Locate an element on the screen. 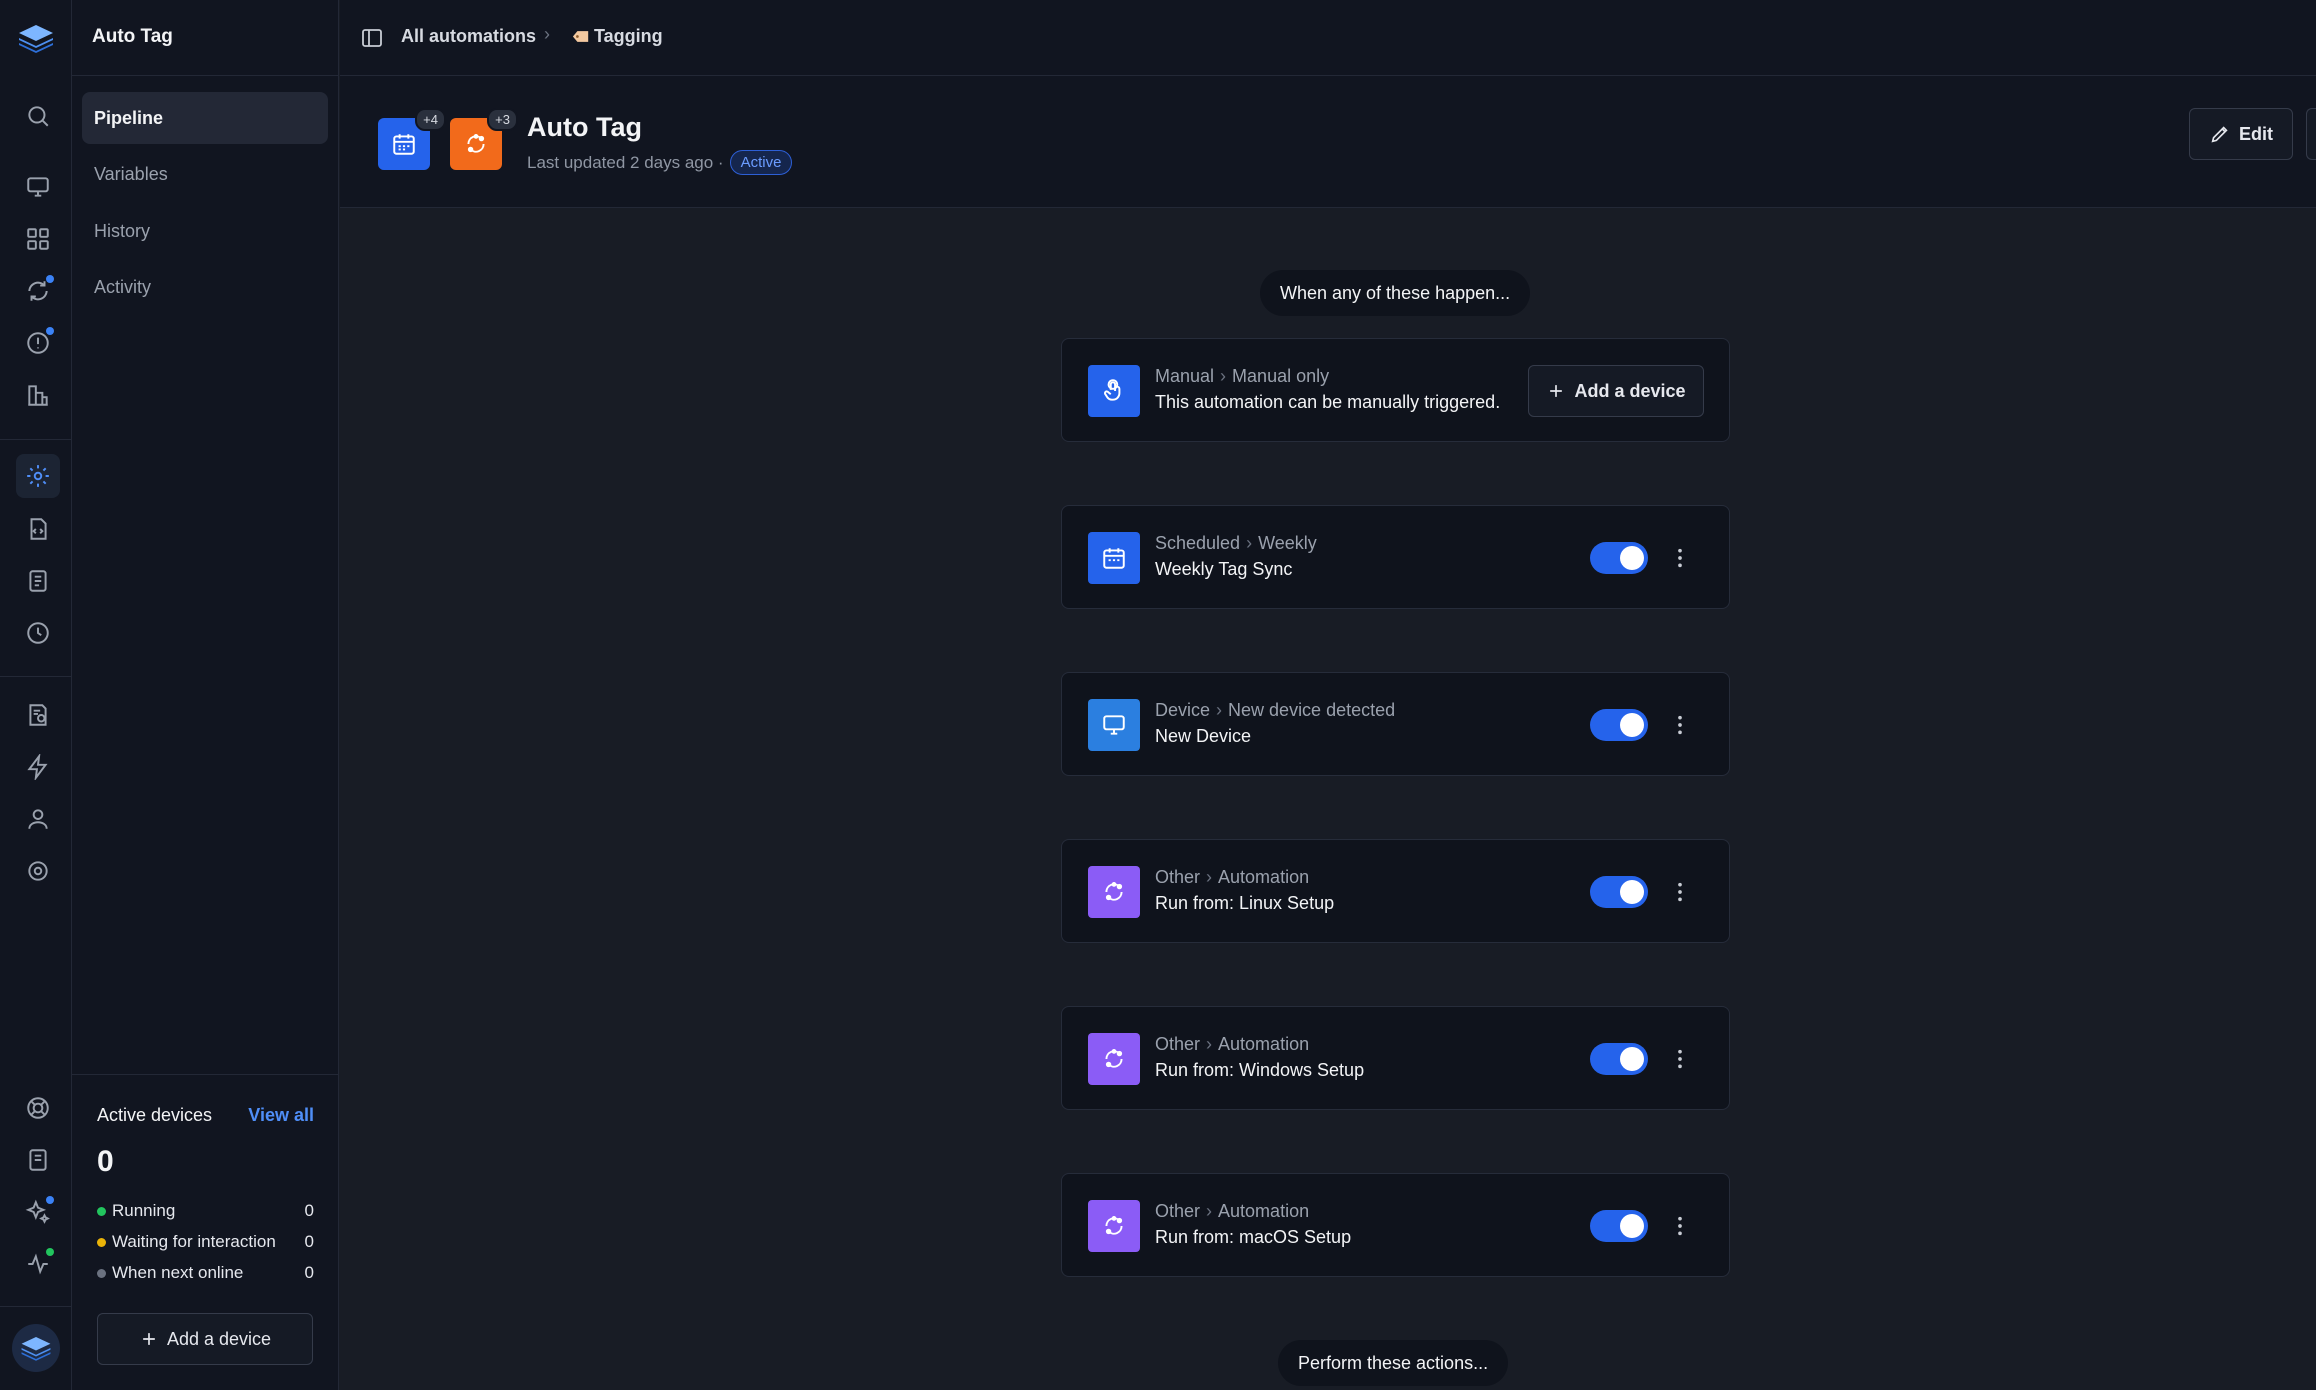  pencil-icon is located at coordinates (2219, 134).